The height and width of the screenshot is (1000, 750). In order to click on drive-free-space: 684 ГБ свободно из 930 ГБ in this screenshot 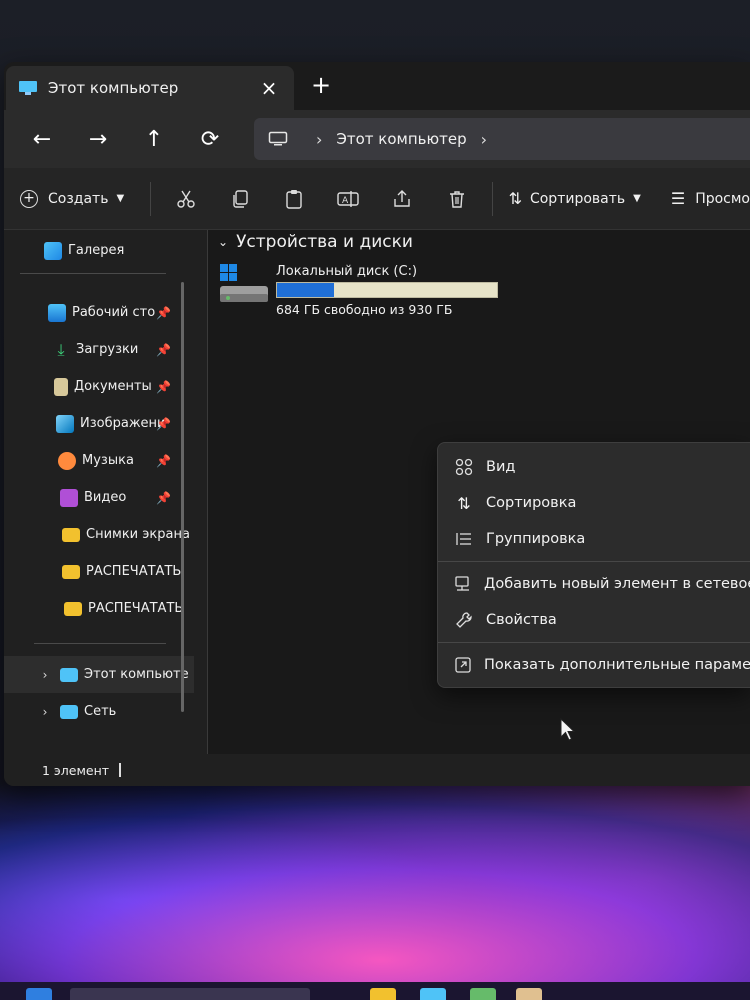, I will do `click(364, 309)`.